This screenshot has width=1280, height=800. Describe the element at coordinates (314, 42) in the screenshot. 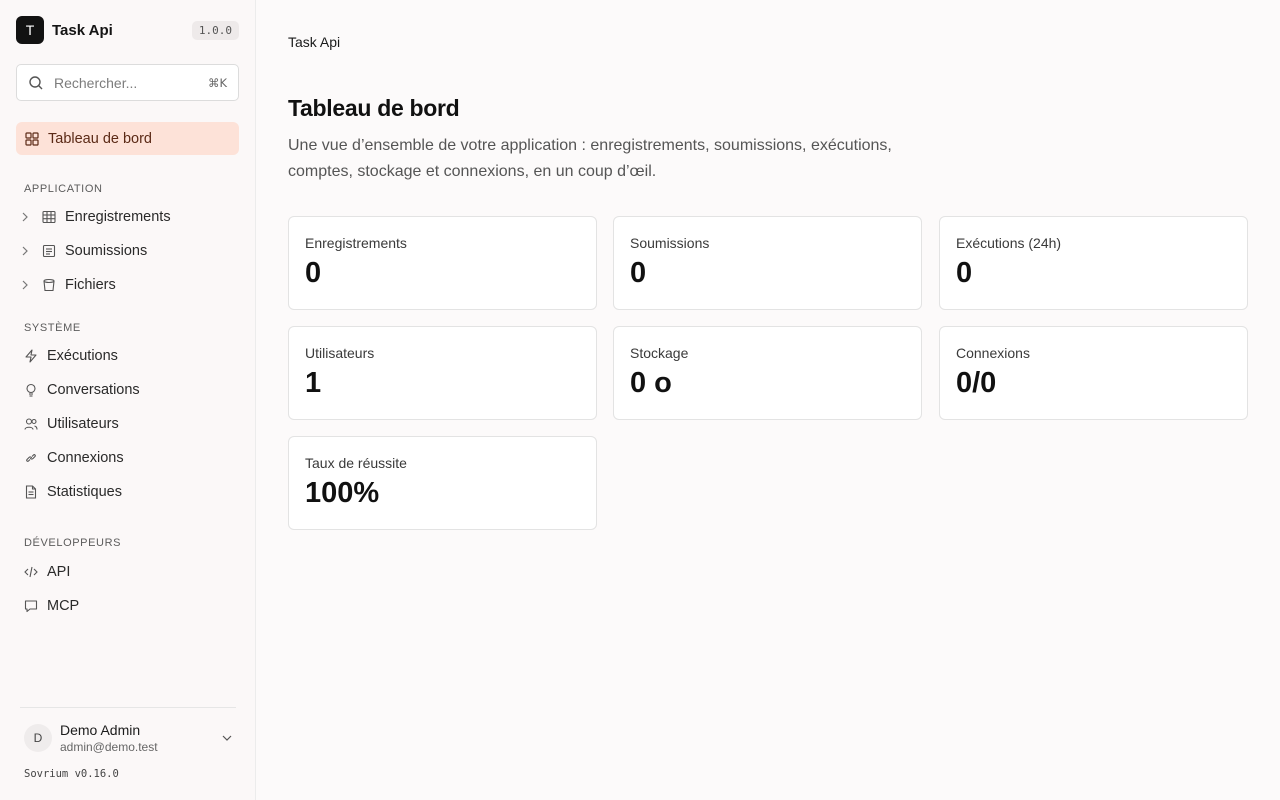

I see `breadcrumb: Task Api` at that location.